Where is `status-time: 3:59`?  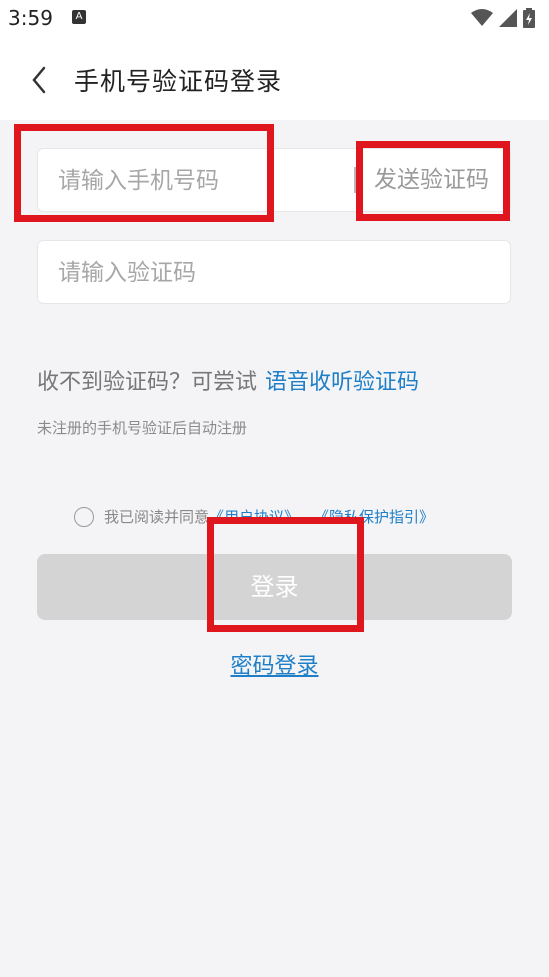
status-time: 3:59 is located at coordinates (30, 18).